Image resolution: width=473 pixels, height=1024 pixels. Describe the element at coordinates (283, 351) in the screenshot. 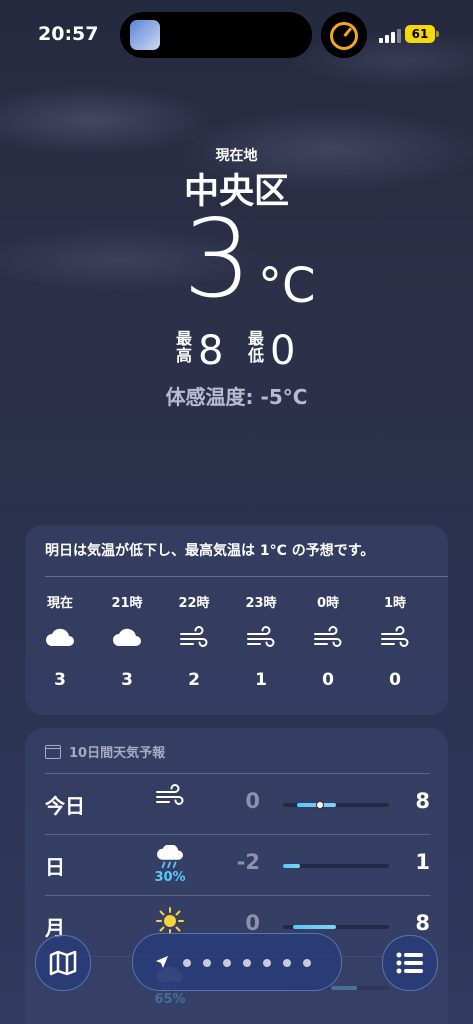

I see `low-value: 0` at that location.